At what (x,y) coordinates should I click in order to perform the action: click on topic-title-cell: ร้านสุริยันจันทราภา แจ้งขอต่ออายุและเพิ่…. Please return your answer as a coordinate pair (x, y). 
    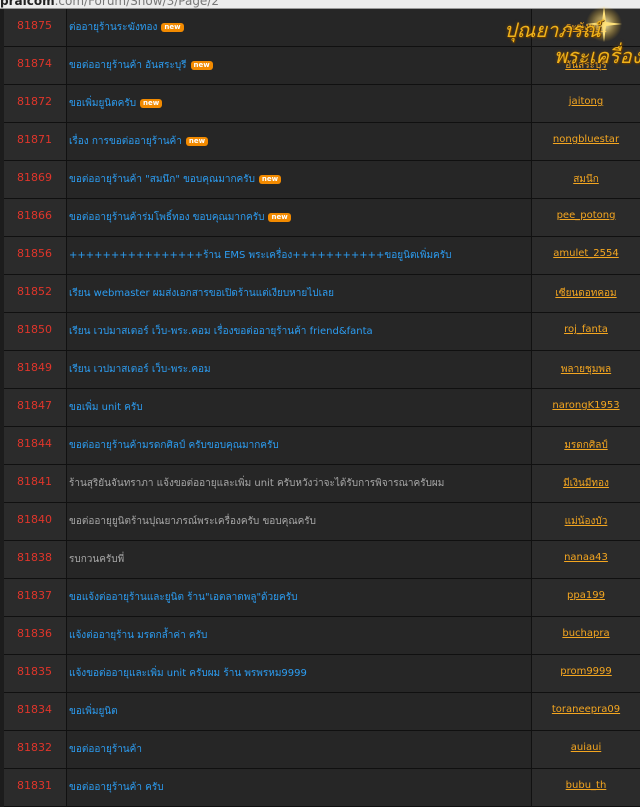
    Looking at the image, I should click on (299, 483).